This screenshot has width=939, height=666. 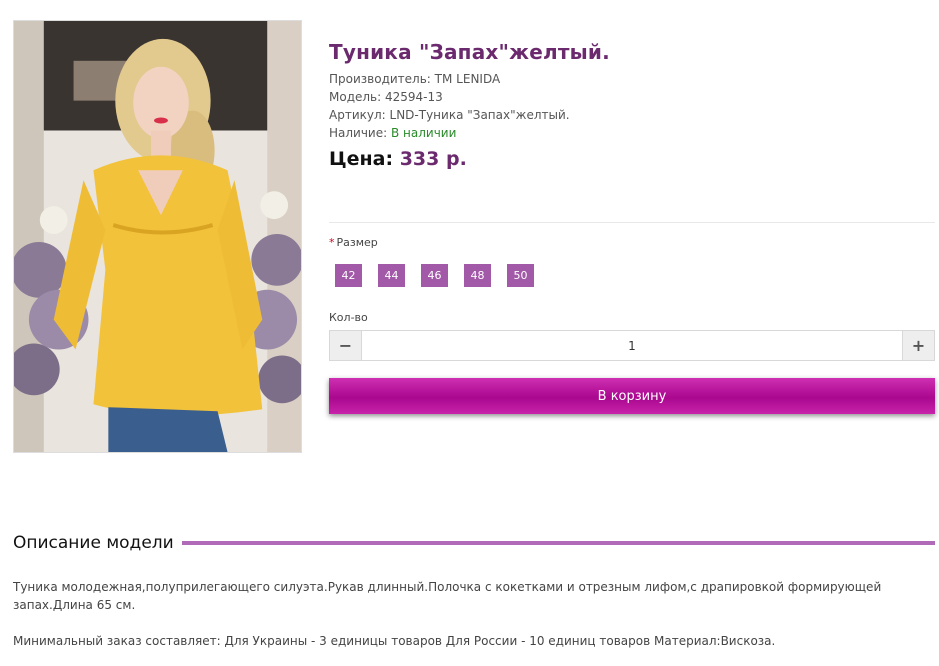 I want to click on quantity-increase-button: +, so click(x=918, y=345).